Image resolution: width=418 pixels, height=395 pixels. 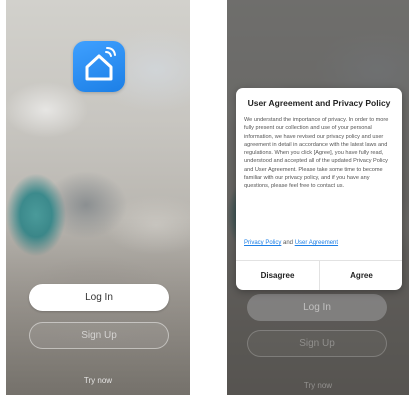 I want to click on and-text: and, so click(x=288, y=243).